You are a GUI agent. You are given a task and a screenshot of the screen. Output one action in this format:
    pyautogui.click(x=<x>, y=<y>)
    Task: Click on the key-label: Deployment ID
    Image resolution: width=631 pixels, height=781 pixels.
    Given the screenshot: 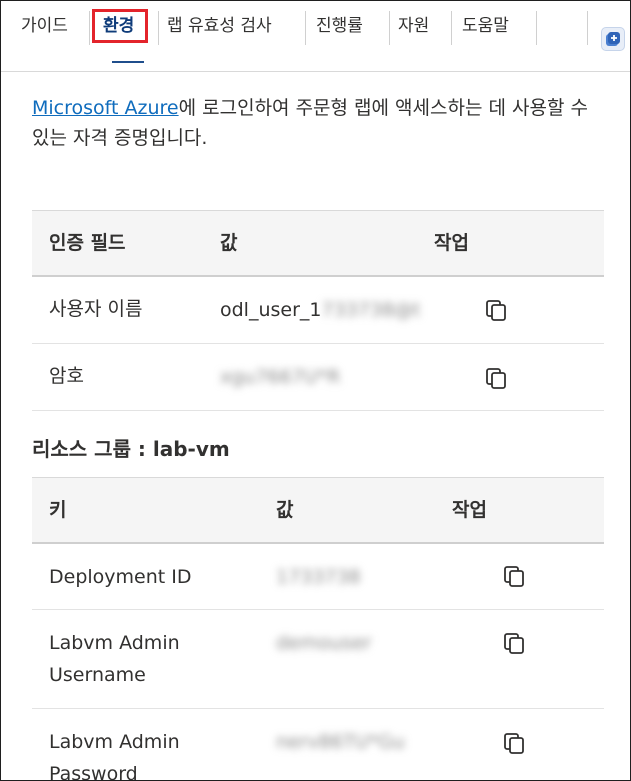 What is the action you would take?
    pyautogui.click(x=120, y=577)
    